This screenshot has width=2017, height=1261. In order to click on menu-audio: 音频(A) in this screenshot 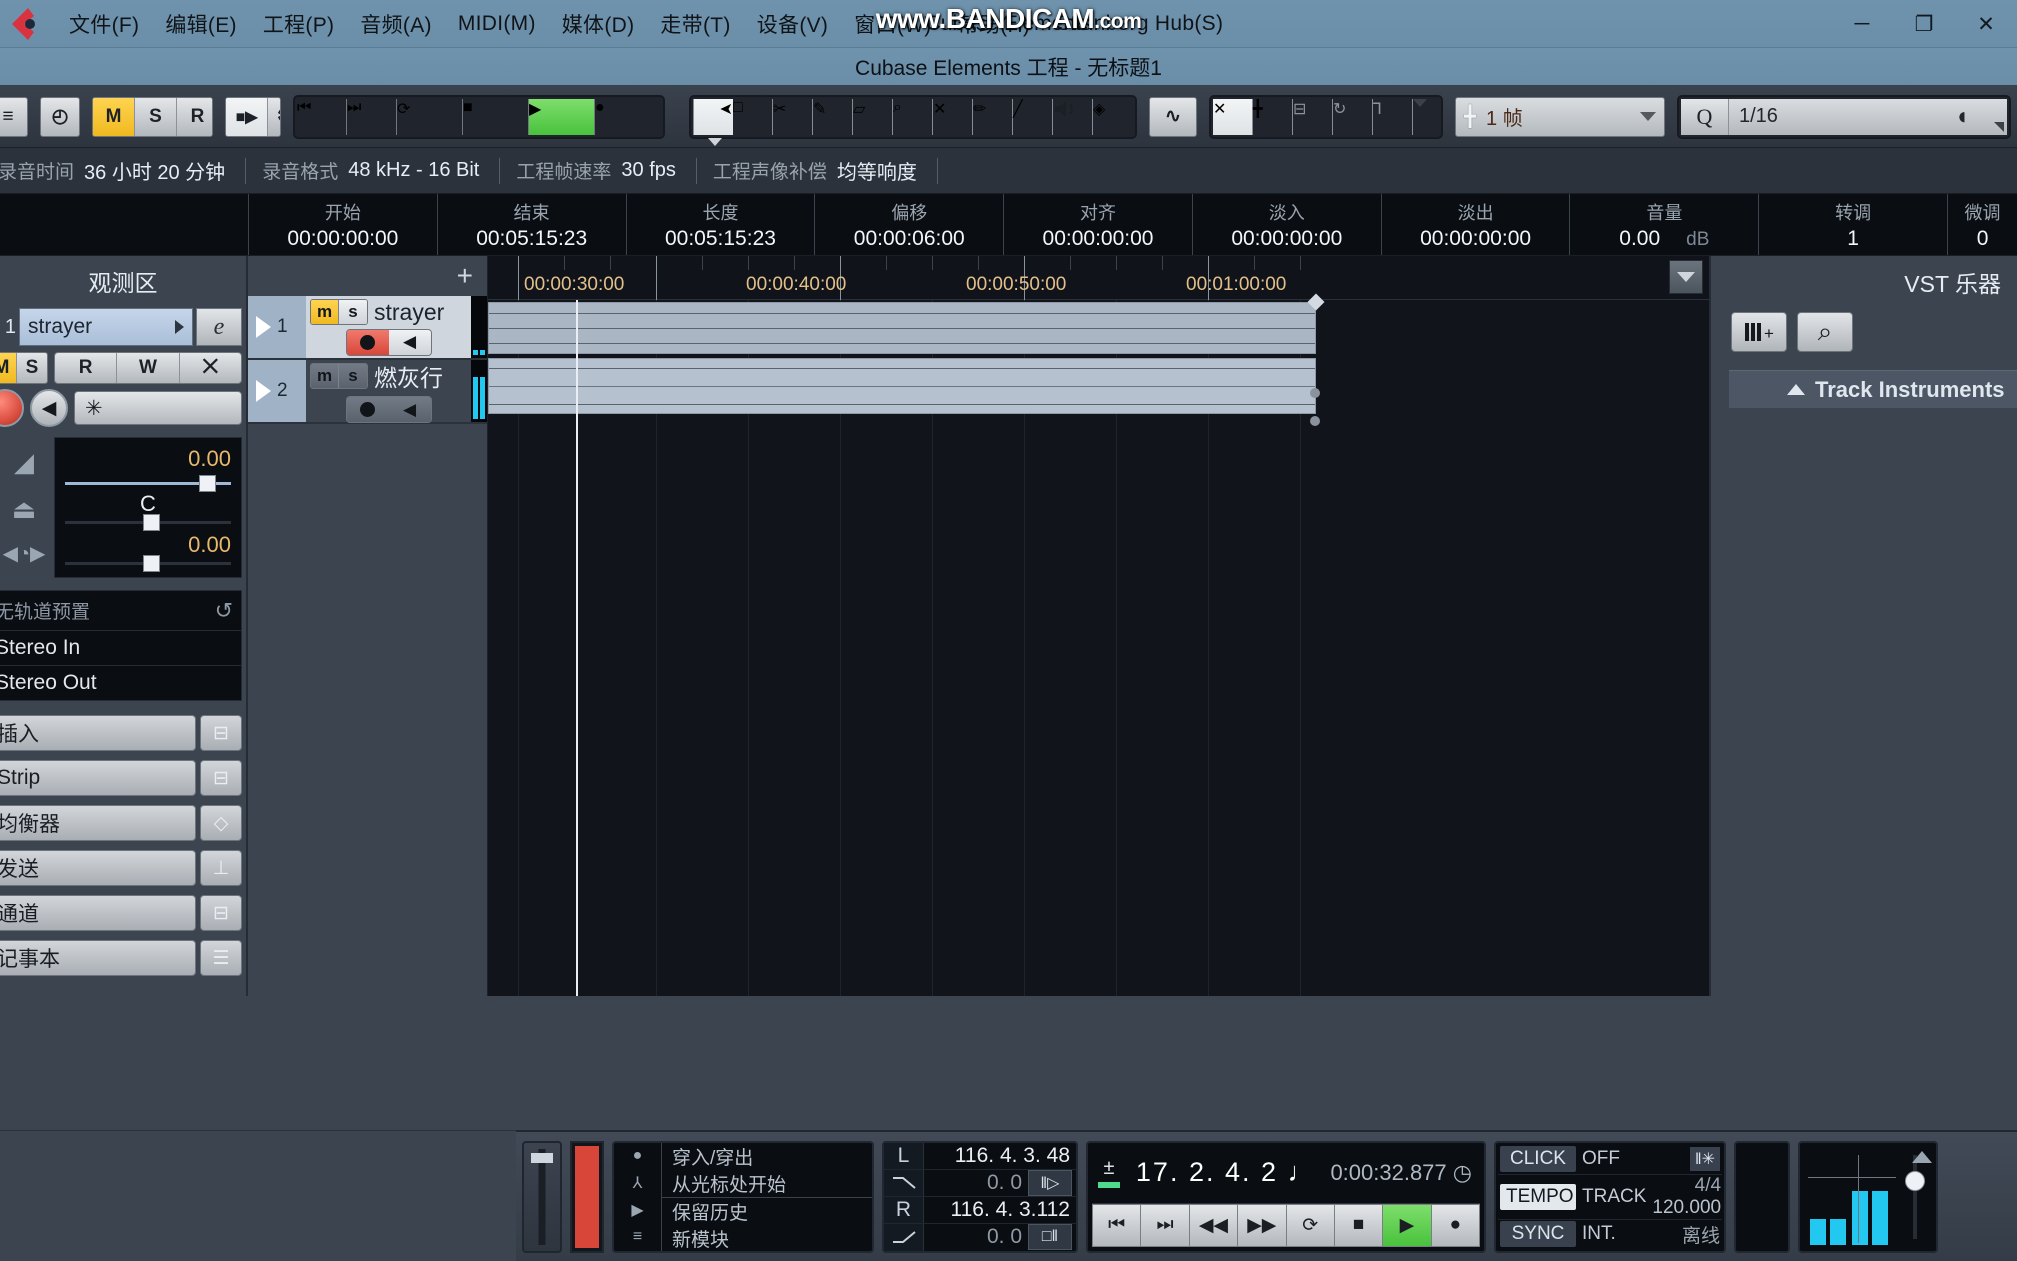, I will do `click(396, 24)`.